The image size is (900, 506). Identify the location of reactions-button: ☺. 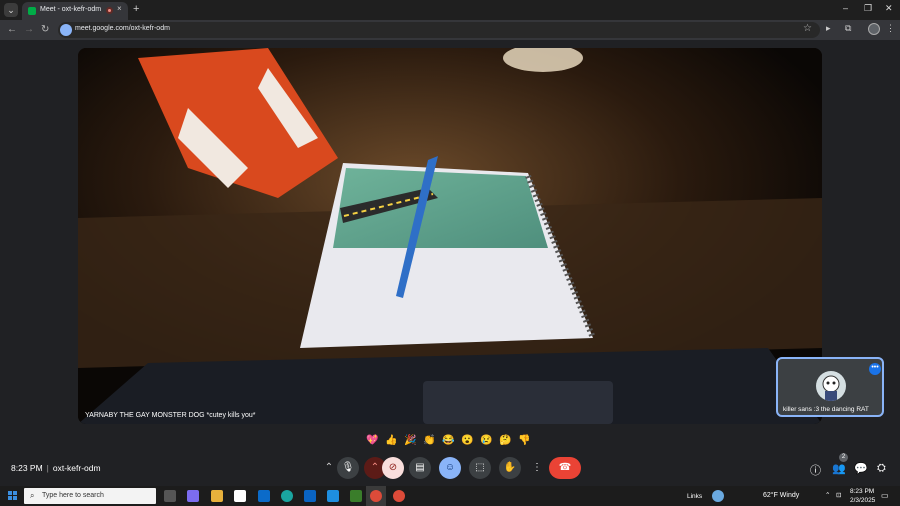
(450, 468).